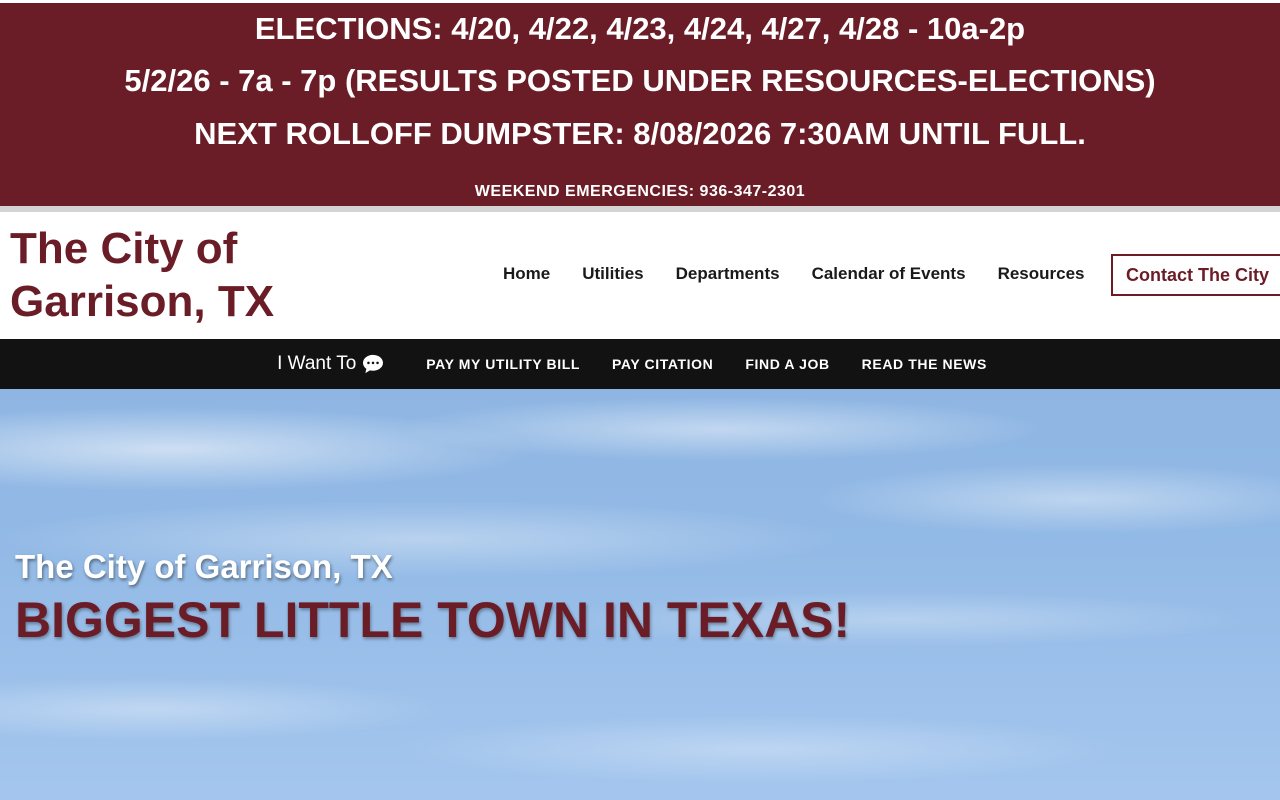 Image resolution: width=1280 pixels, height=800 pixels. Describe the element at coordinates (204, 566) in the screenshot. I see `hero-subtitle: The City of Garrison, TX` at that location.